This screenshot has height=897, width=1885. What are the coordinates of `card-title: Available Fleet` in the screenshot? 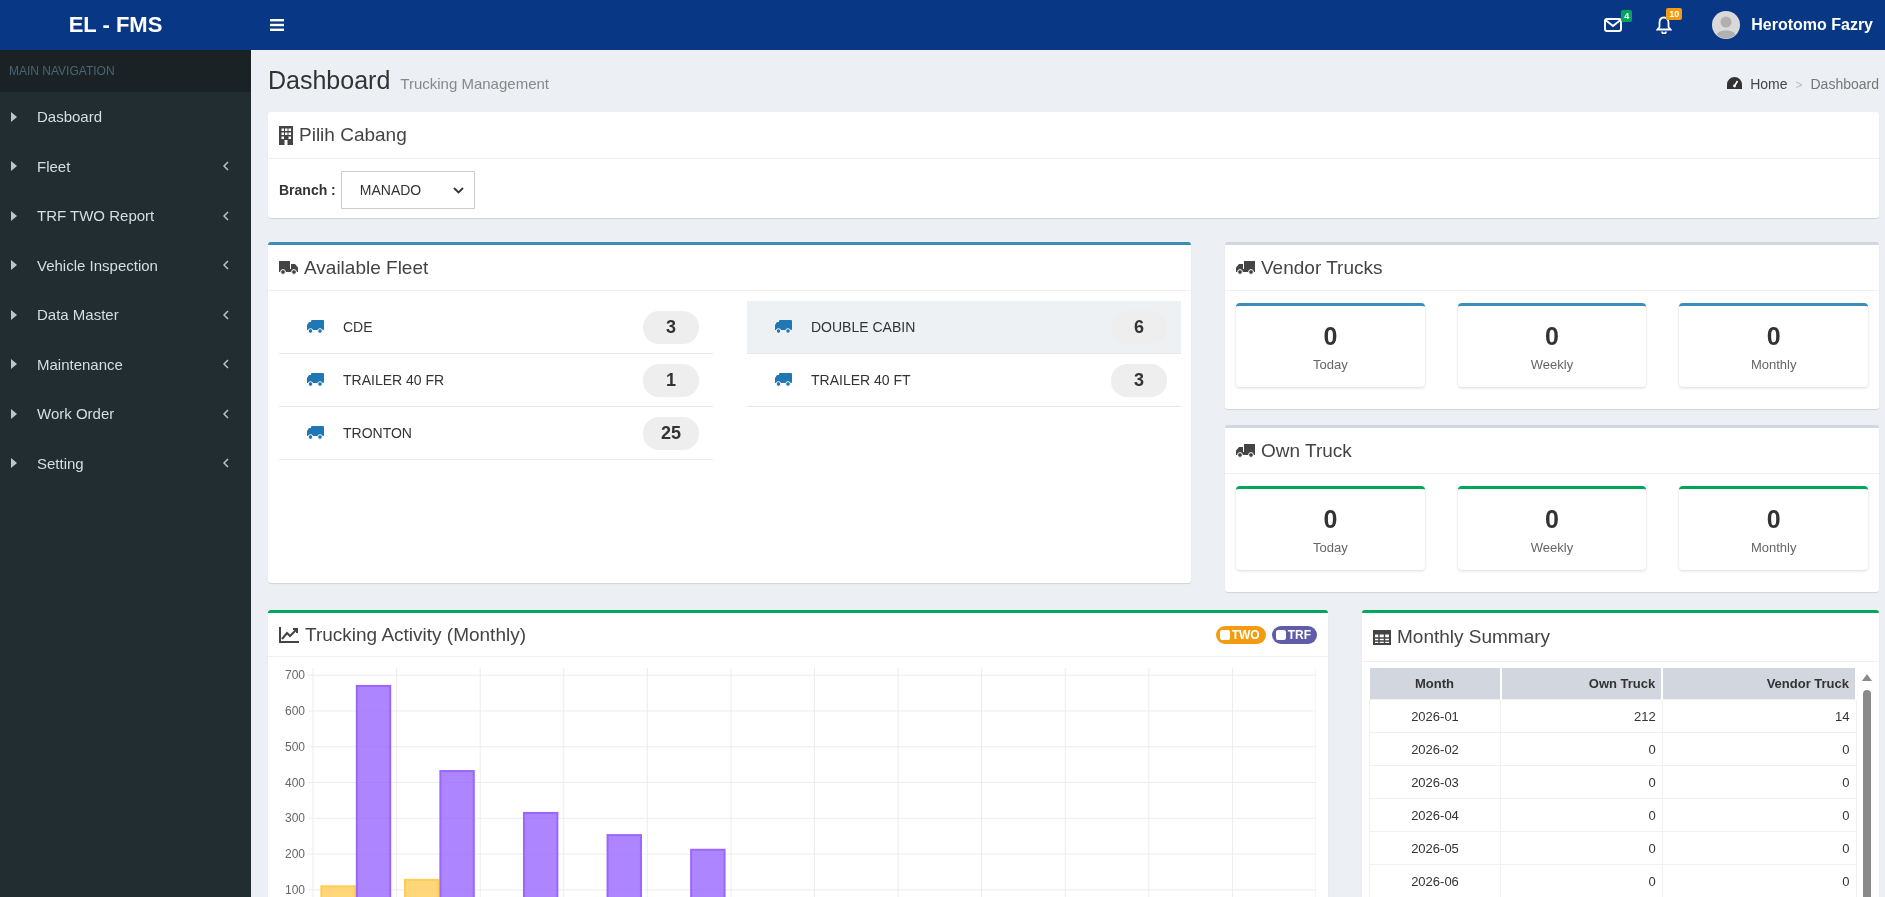 It's located at (366, 267).